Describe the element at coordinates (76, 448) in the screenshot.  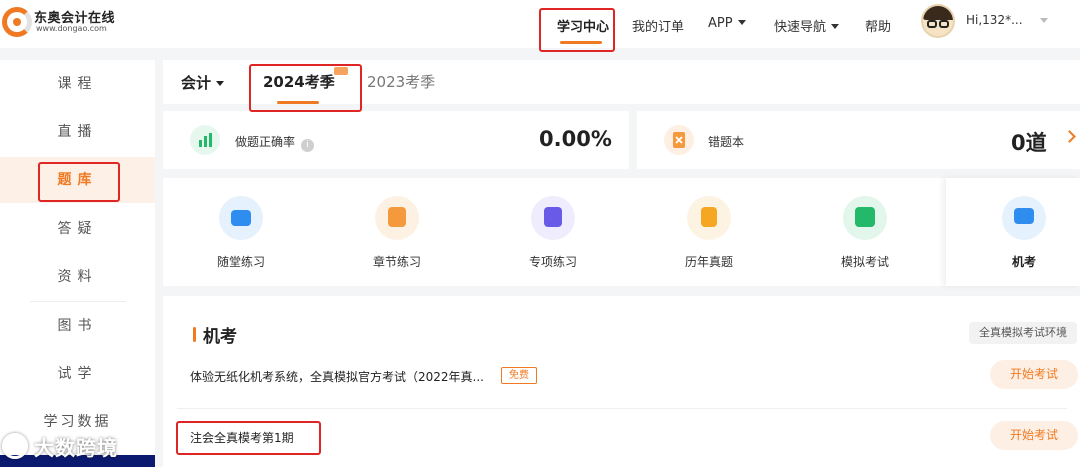
I see `watermark-text: 大数跨境` at that location.